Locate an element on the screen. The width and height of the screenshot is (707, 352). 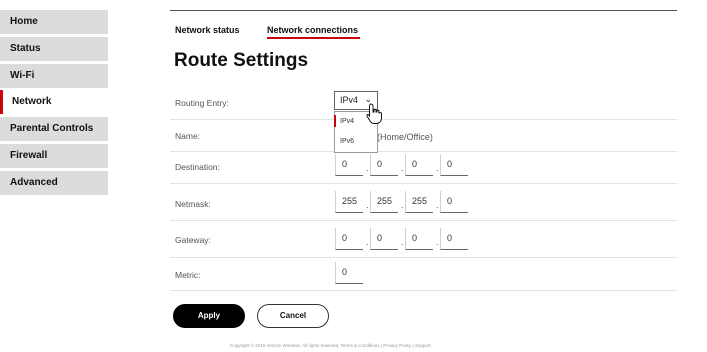
active-tab-indicator is located at coordinates (313, 38).